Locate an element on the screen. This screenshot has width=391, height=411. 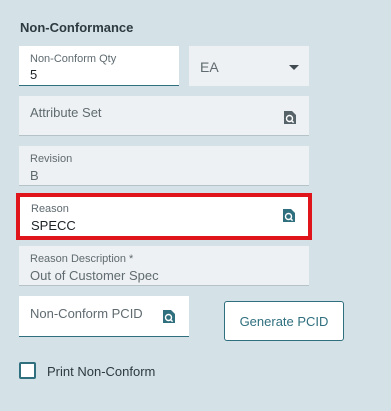
generate-pcid-button: Generate PCID is located at coordinates (284, 321).